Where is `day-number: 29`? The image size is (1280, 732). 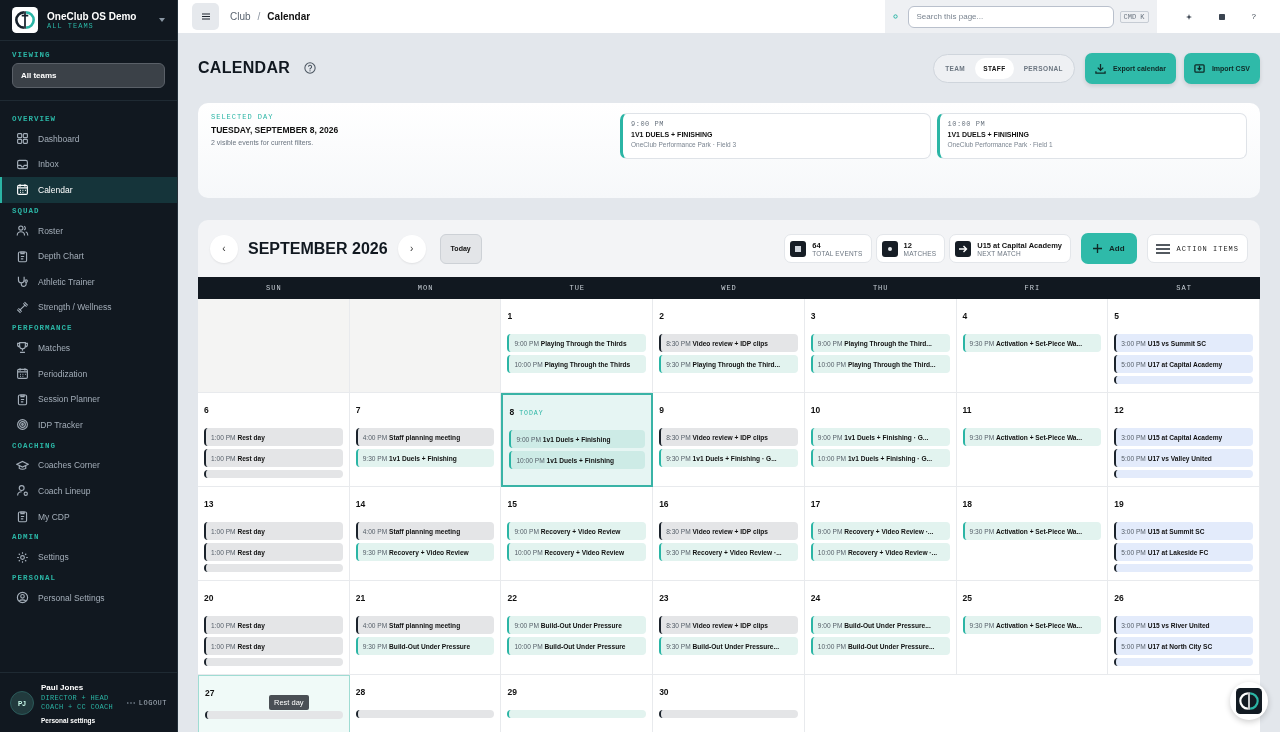
day-number: 29 is located at coordinates (512, 692).